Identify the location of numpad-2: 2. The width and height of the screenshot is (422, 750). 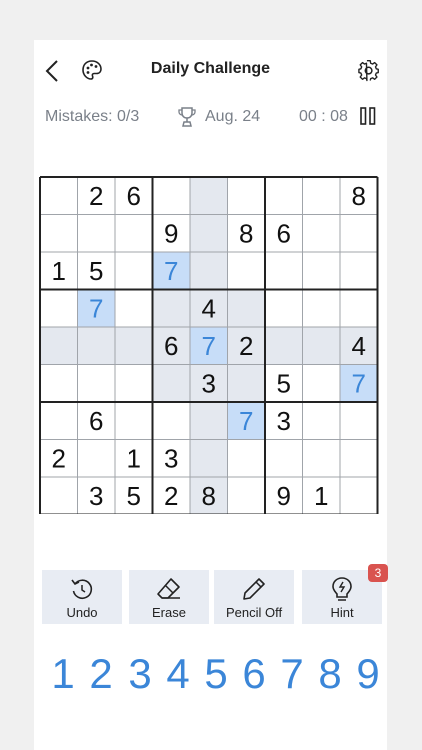
(101, 674).